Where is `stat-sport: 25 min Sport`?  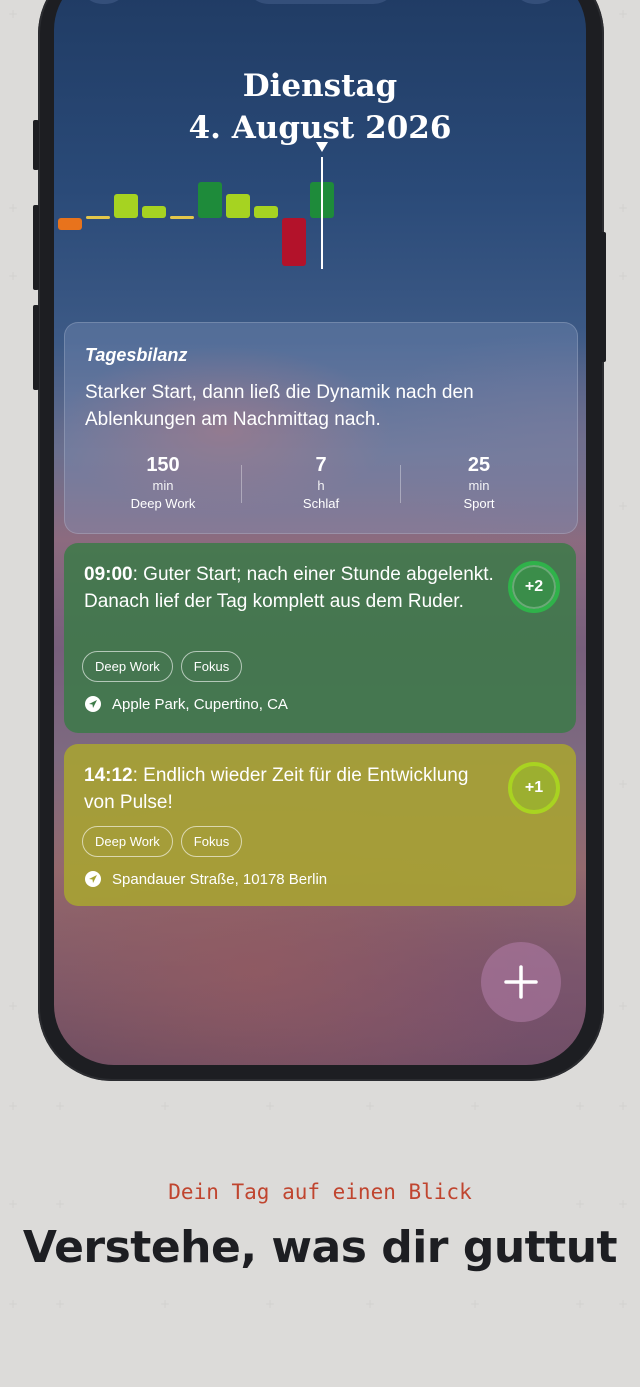 stat-sport: 25 min Sport is located at coordinates (479, 483).